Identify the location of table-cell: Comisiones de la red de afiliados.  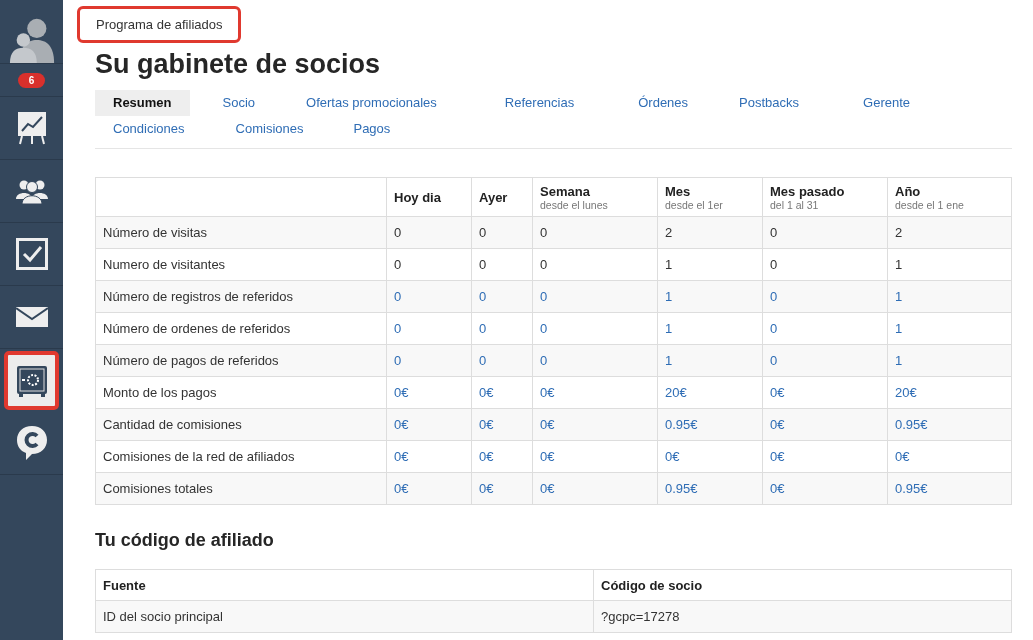
(241, 456).